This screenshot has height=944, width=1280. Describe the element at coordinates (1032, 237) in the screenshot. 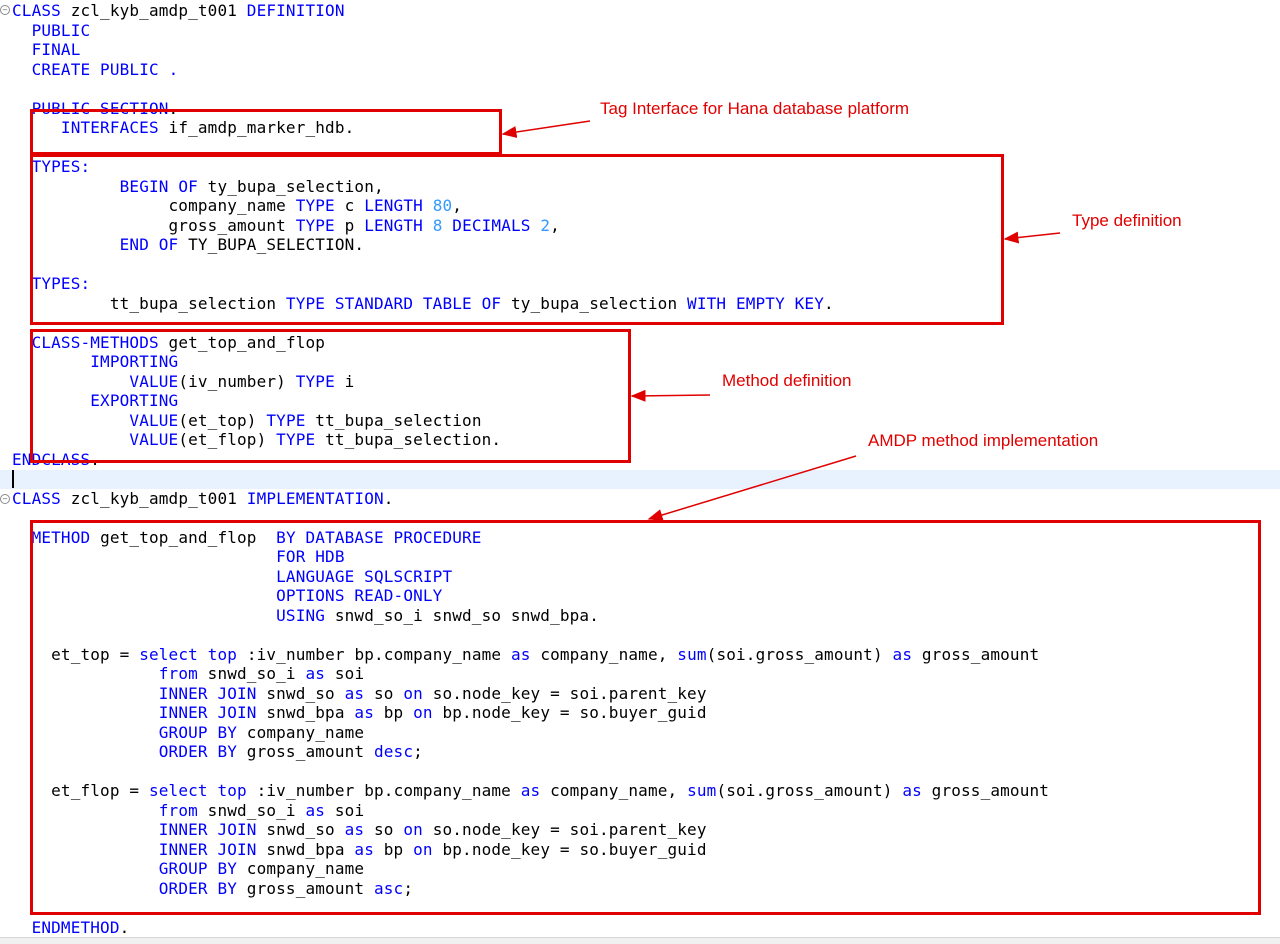

I see `type-definition-arrow` at that location.